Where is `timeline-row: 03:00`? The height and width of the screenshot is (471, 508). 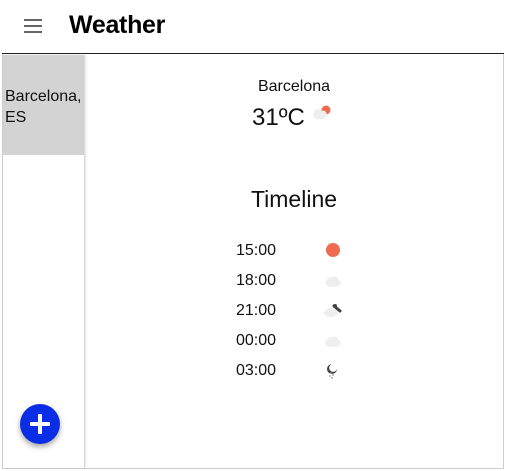
timeline-row: 03:00 is located at coordinates (296, 371).